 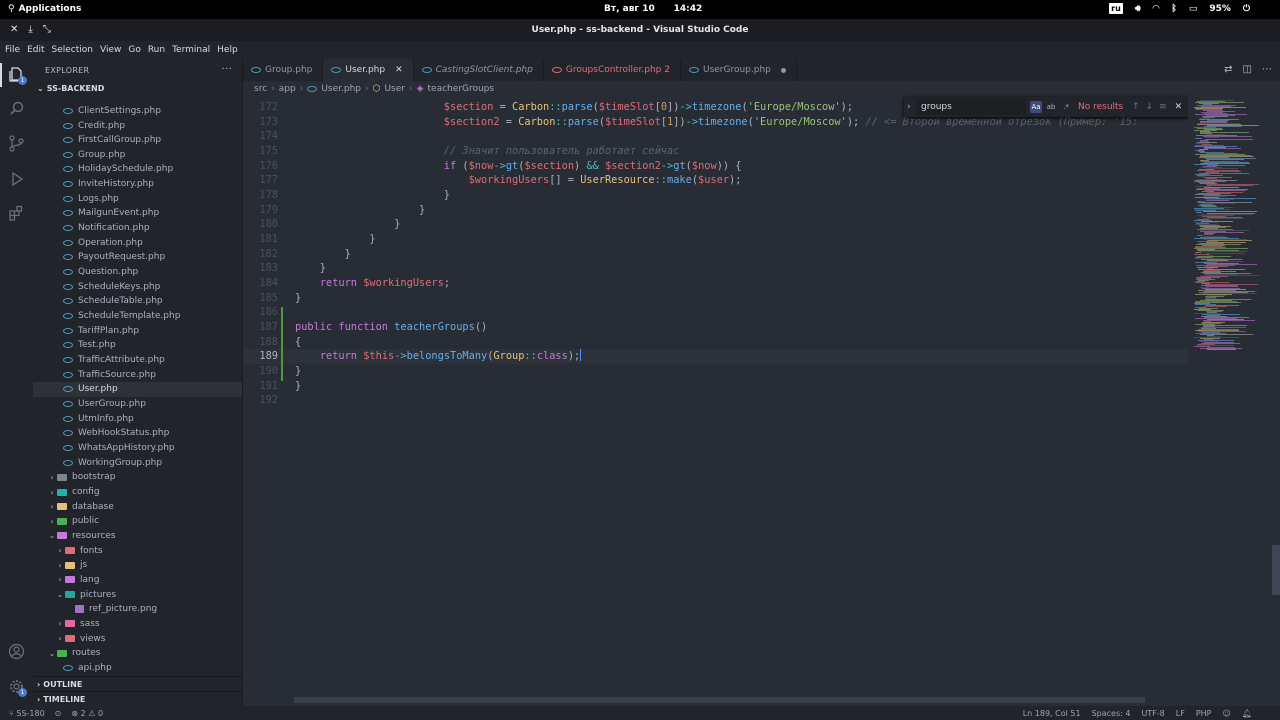 I want to click on file-item: Notification.php, so click(x=137, y=228).